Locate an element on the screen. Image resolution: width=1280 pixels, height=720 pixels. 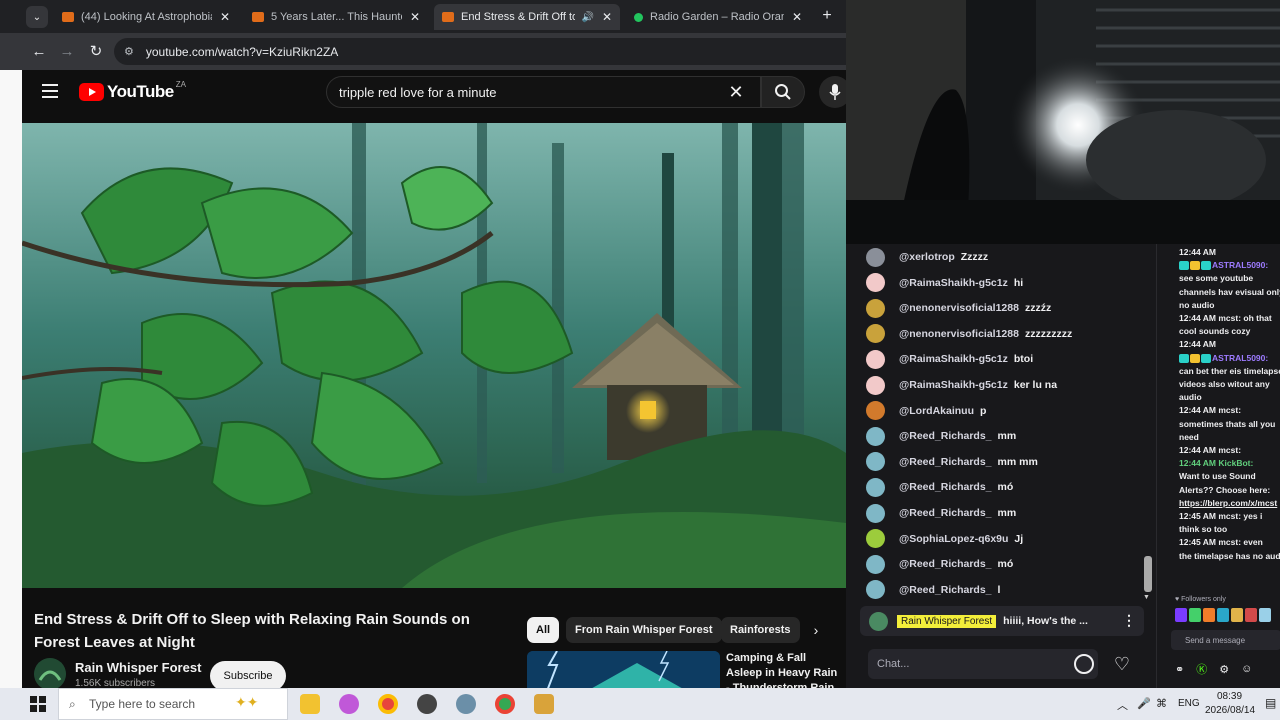
forward-button: → is located at coordinates (67, 51).